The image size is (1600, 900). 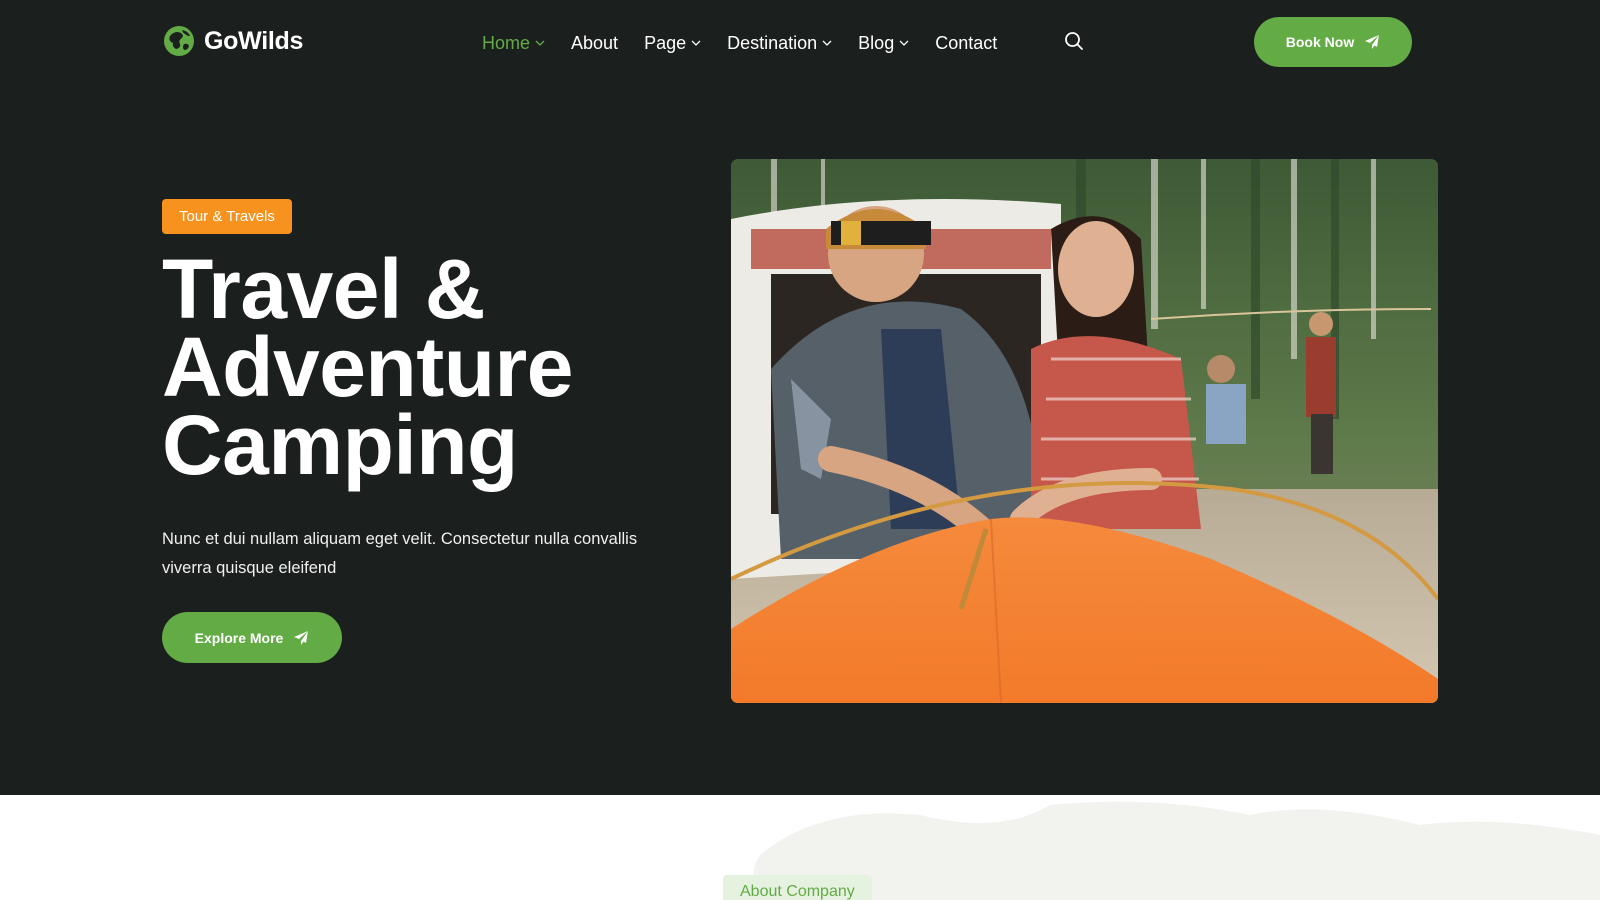 I want to click on brand-name: GoWilds, so click(x=254, y=40).